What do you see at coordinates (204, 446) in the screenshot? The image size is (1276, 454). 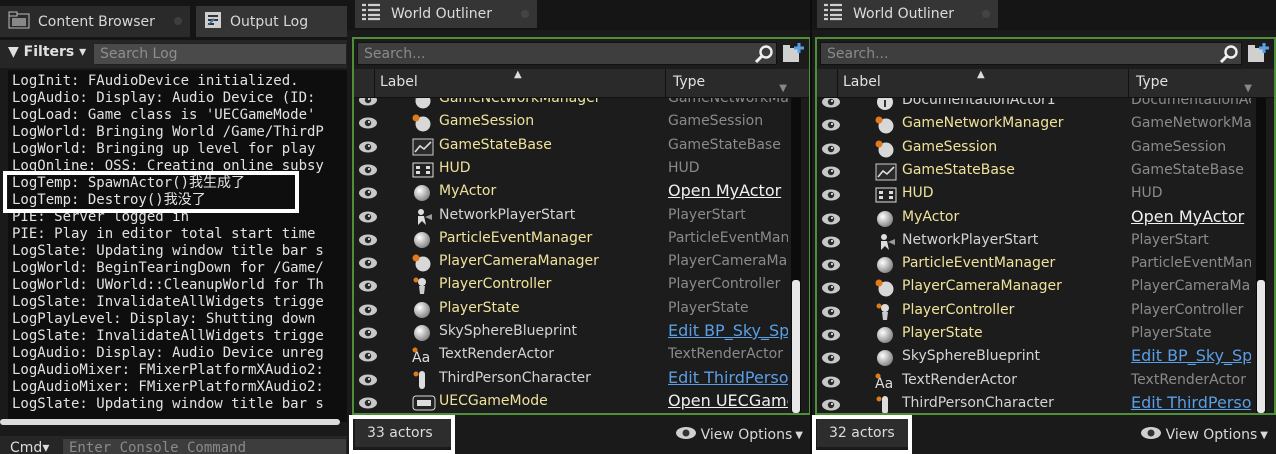 I see `console-command-input` at bounding box center [204, 446].